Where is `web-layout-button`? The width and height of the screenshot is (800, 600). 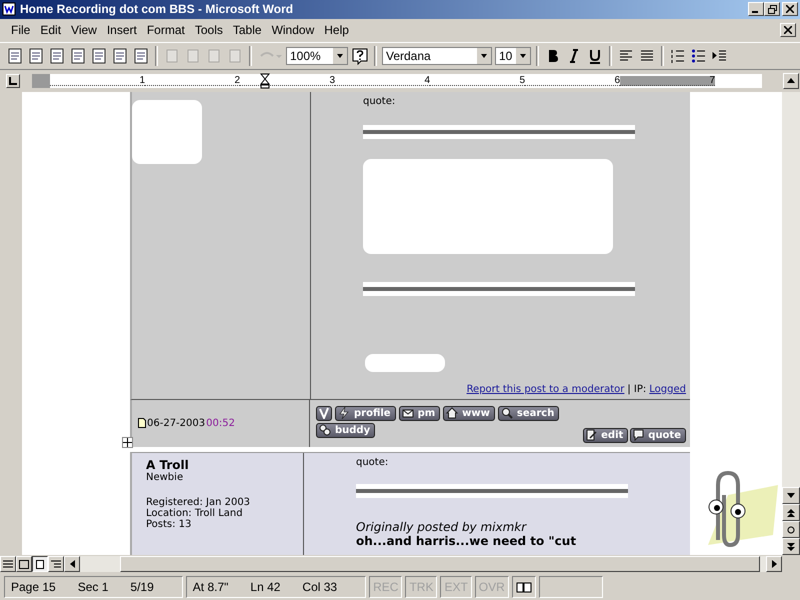 web-layout-button is located at coordinates (24, 564).